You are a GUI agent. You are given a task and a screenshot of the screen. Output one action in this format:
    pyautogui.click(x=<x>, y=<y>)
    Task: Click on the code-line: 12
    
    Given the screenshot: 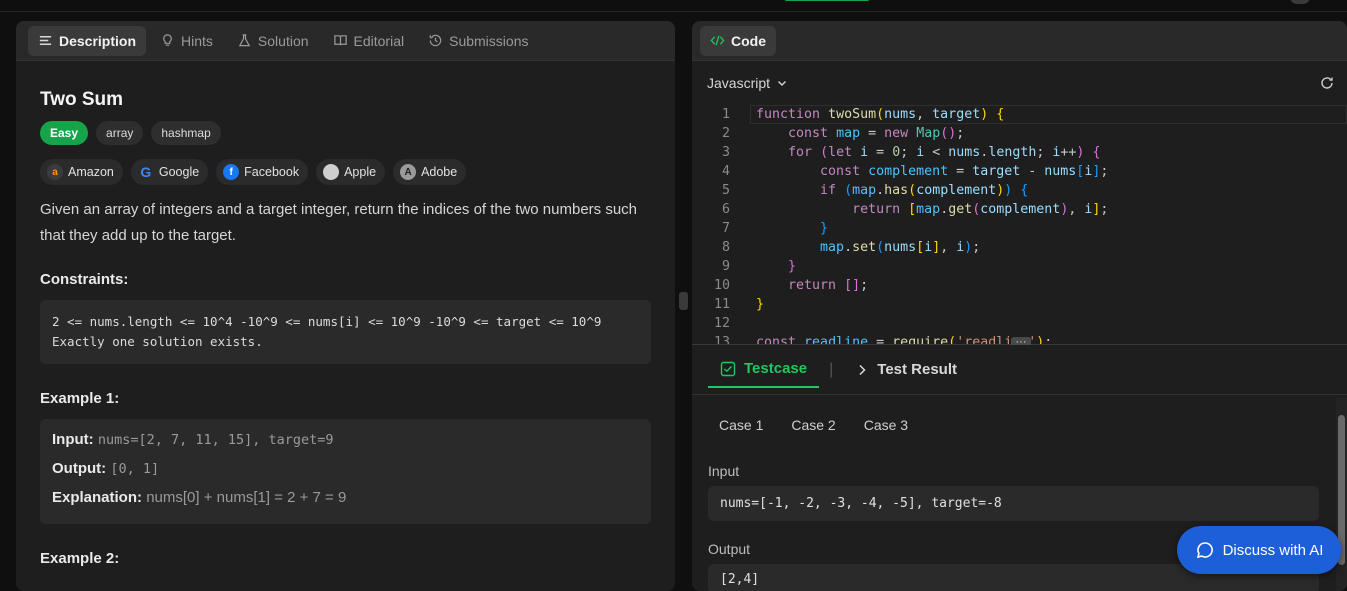 What is the action you would take?
    pyautogui.click(x=721, y=323)
    